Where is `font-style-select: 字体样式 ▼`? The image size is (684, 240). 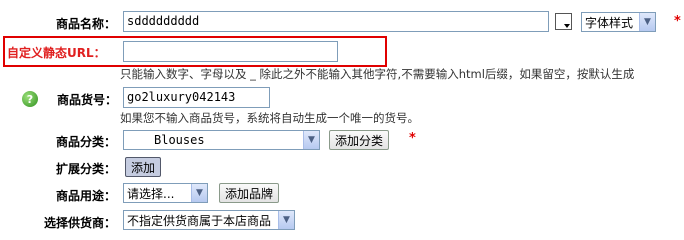
font-style-select: 字体样式 ▼ is located at coordinates (618, 22).